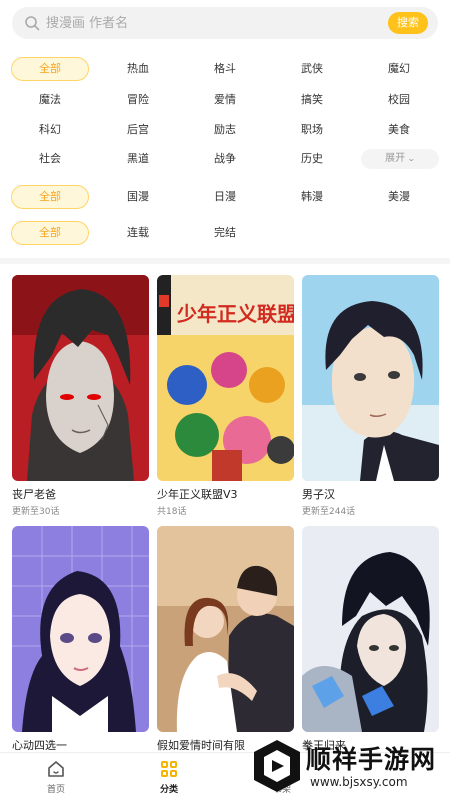 The image size is (450, 800). Describe the element at coordinates (138, 100) in the screenshot. I see `genre-chip: 冒险` at that location.